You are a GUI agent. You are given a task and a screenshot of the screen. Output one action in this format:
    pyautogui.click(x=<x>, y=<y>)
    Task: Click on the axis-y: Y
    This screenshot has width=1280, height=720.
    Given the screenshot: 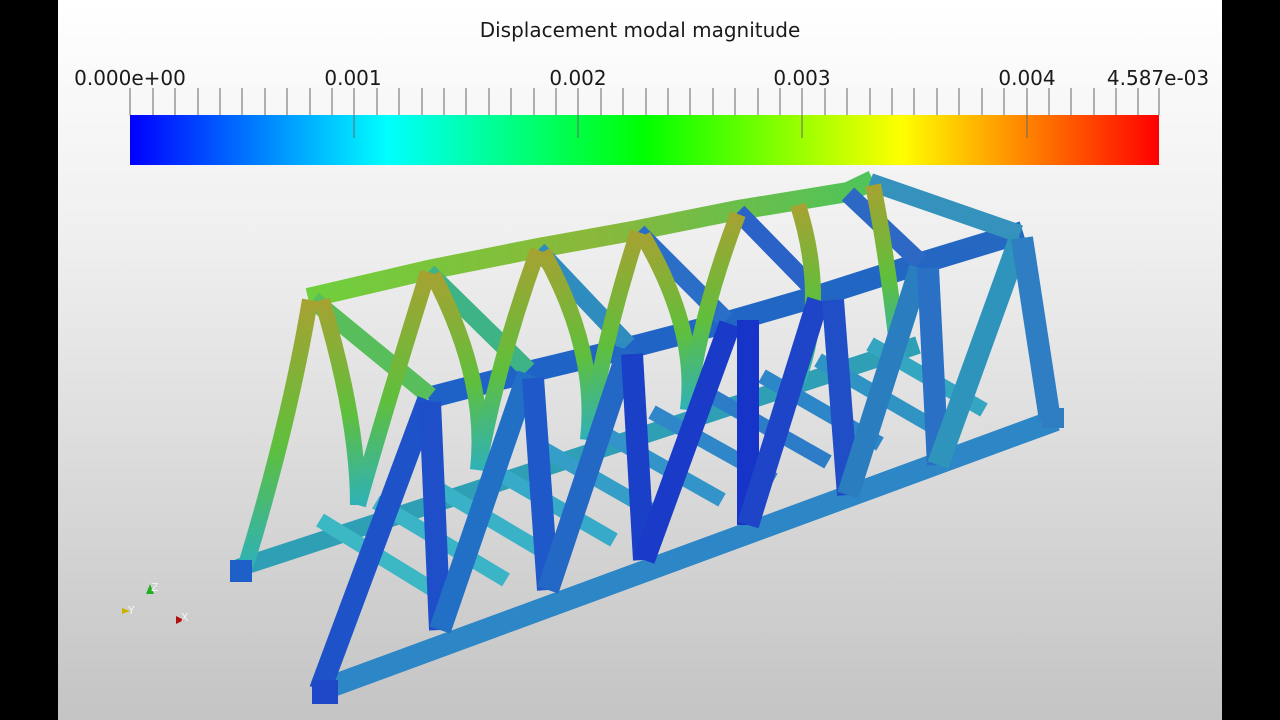 What is the action you would take?
    pyautogui.click(x=128, y=610)
    